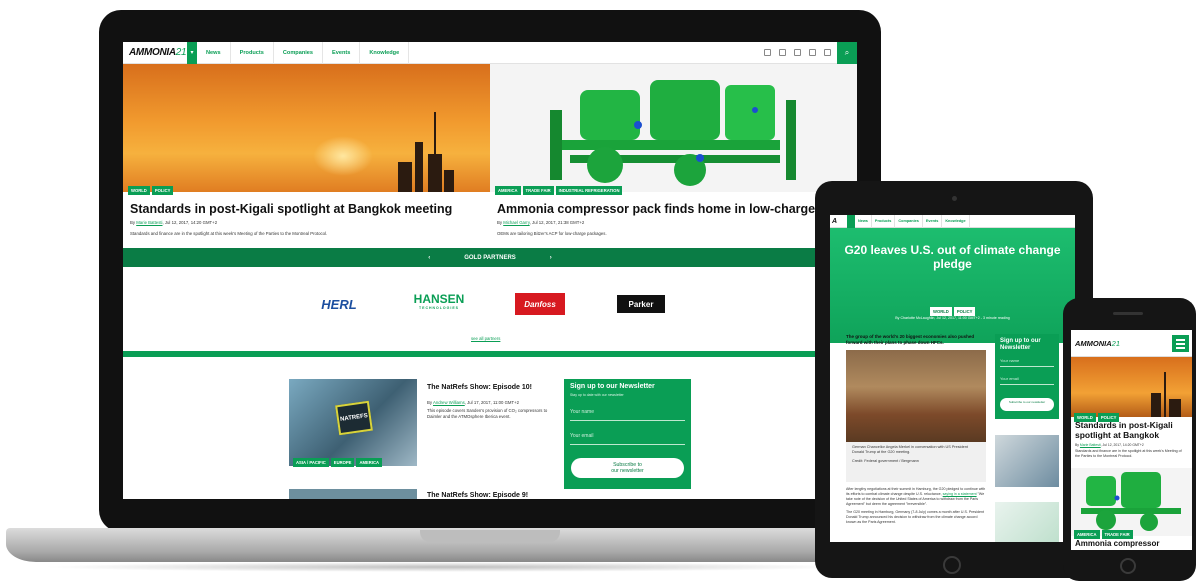 The image size is (1196, 581). Describe the element at coordinates (916, 396) in the screenshot. I see `article-photo` at that location.